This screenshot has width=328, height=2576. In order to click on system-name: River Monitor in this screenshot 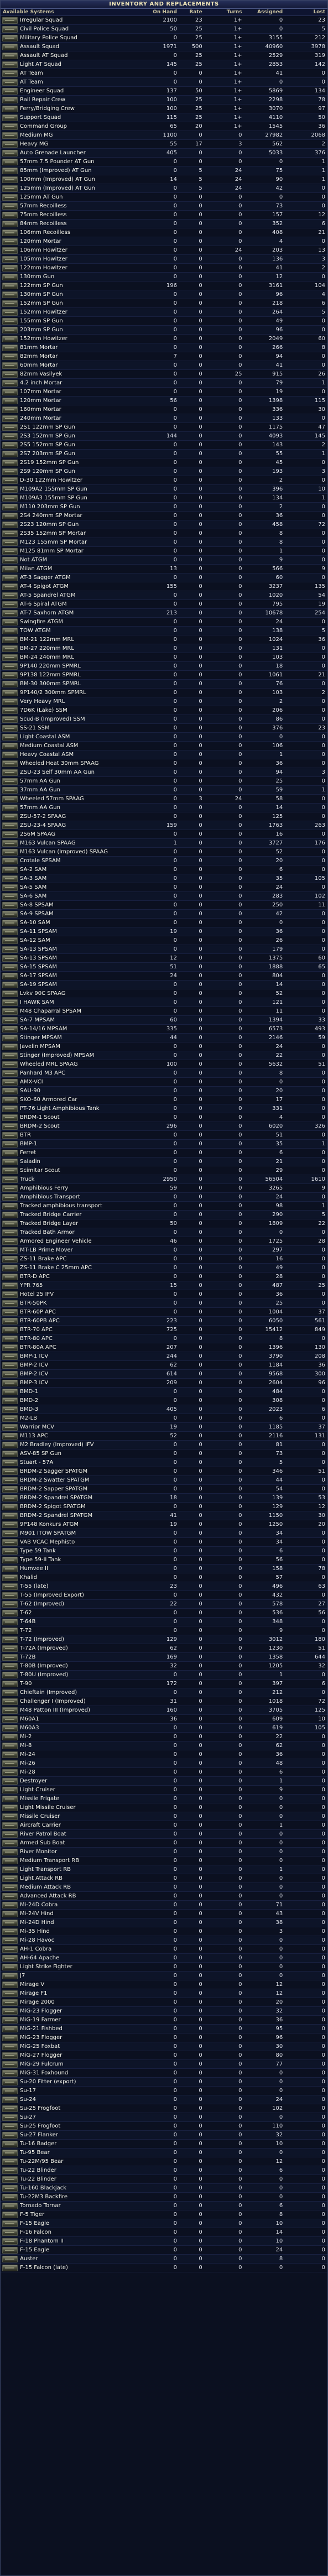, I will do `click(82, 1852)`.